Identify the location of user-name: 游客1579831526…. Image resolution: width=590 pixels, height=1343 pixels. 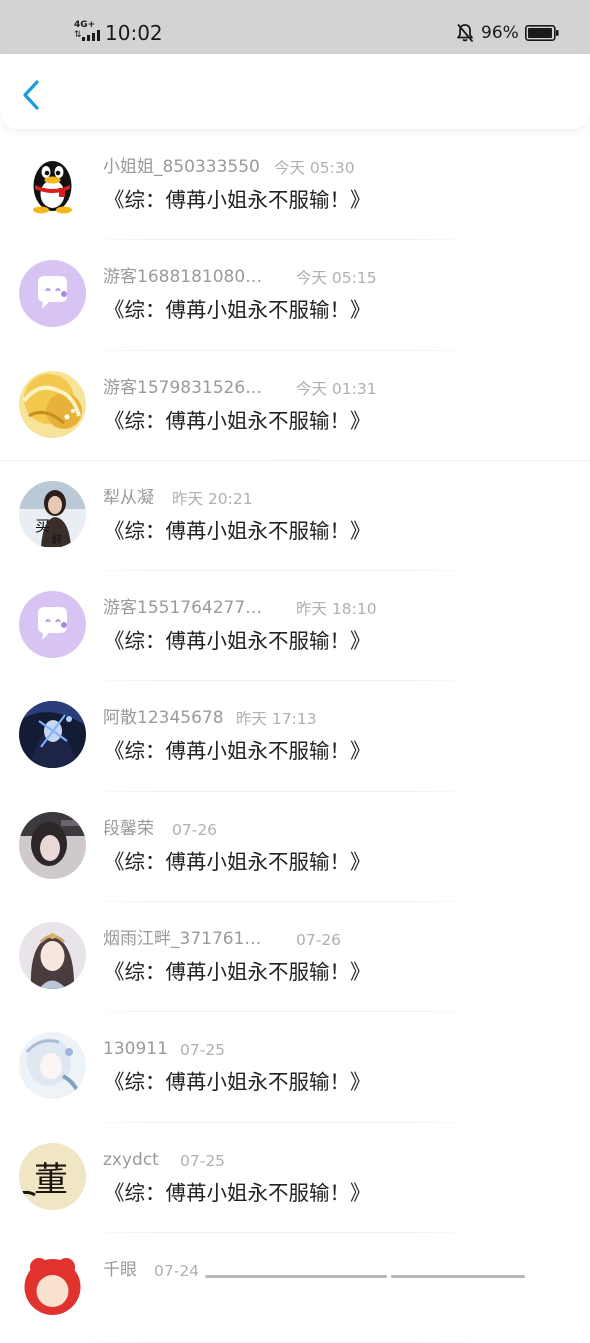
(182, 388).